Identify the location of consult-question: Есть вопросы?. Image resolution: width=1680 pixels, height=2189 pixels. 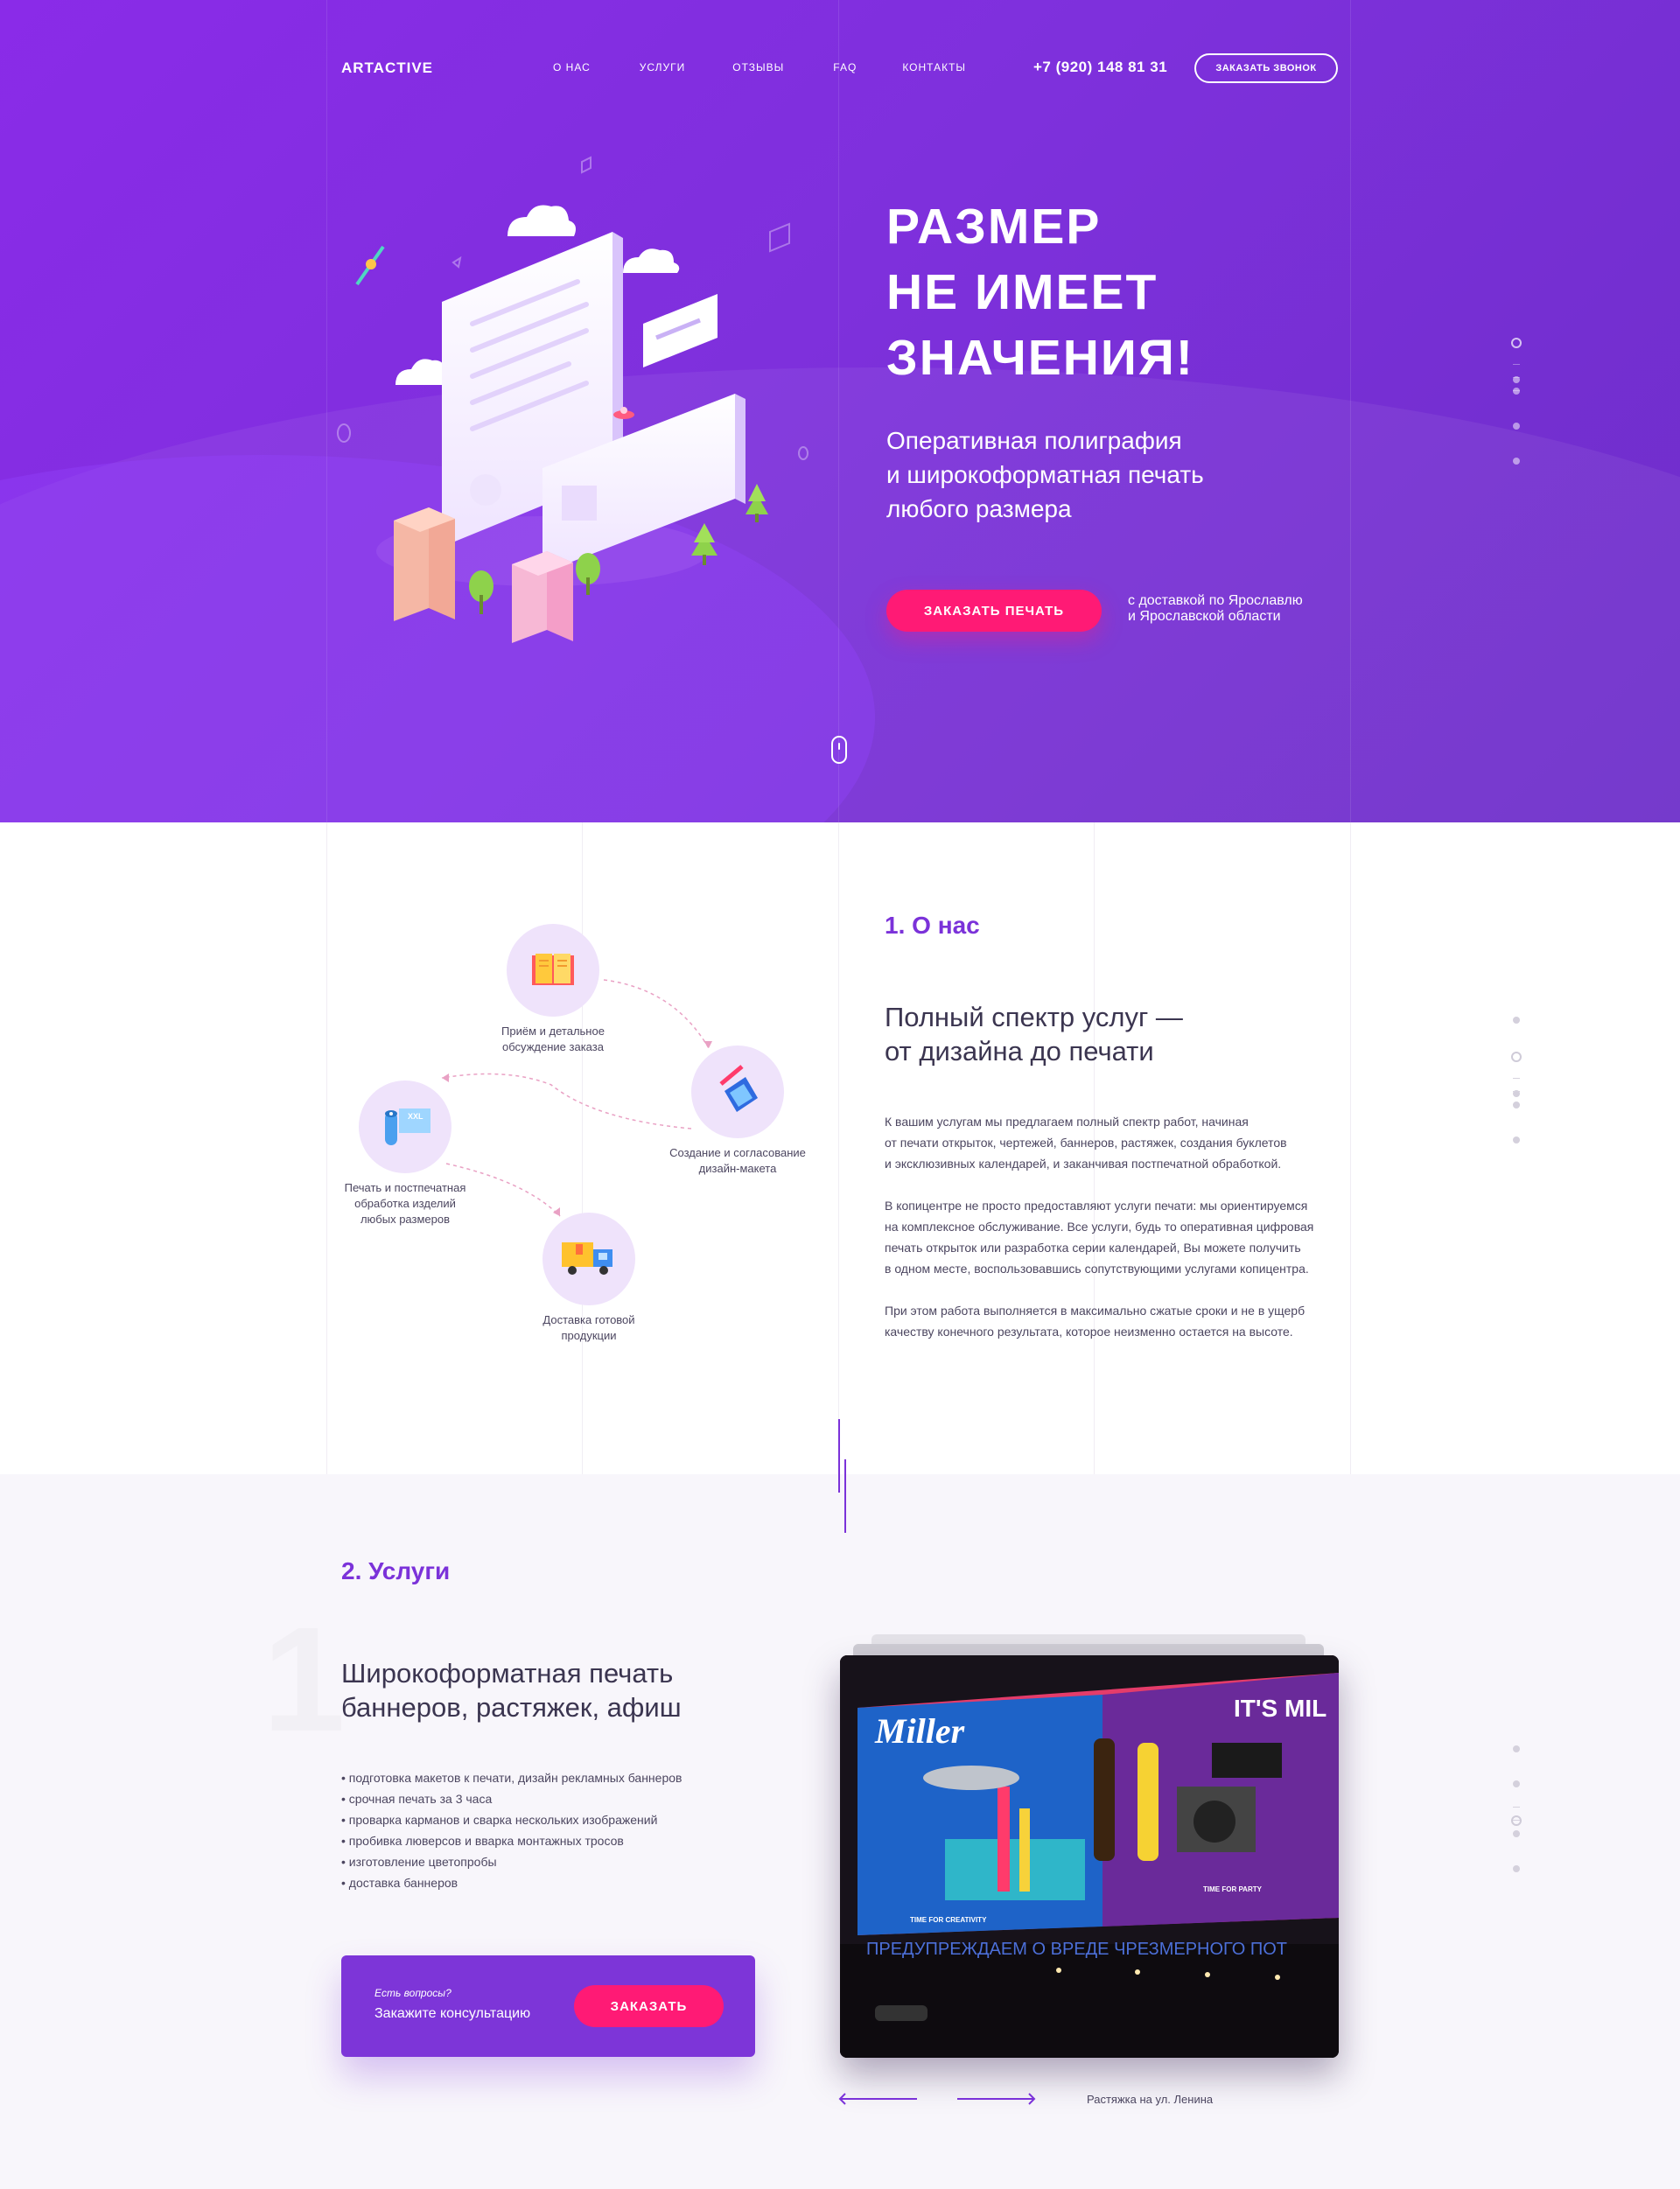
(413, 1993).